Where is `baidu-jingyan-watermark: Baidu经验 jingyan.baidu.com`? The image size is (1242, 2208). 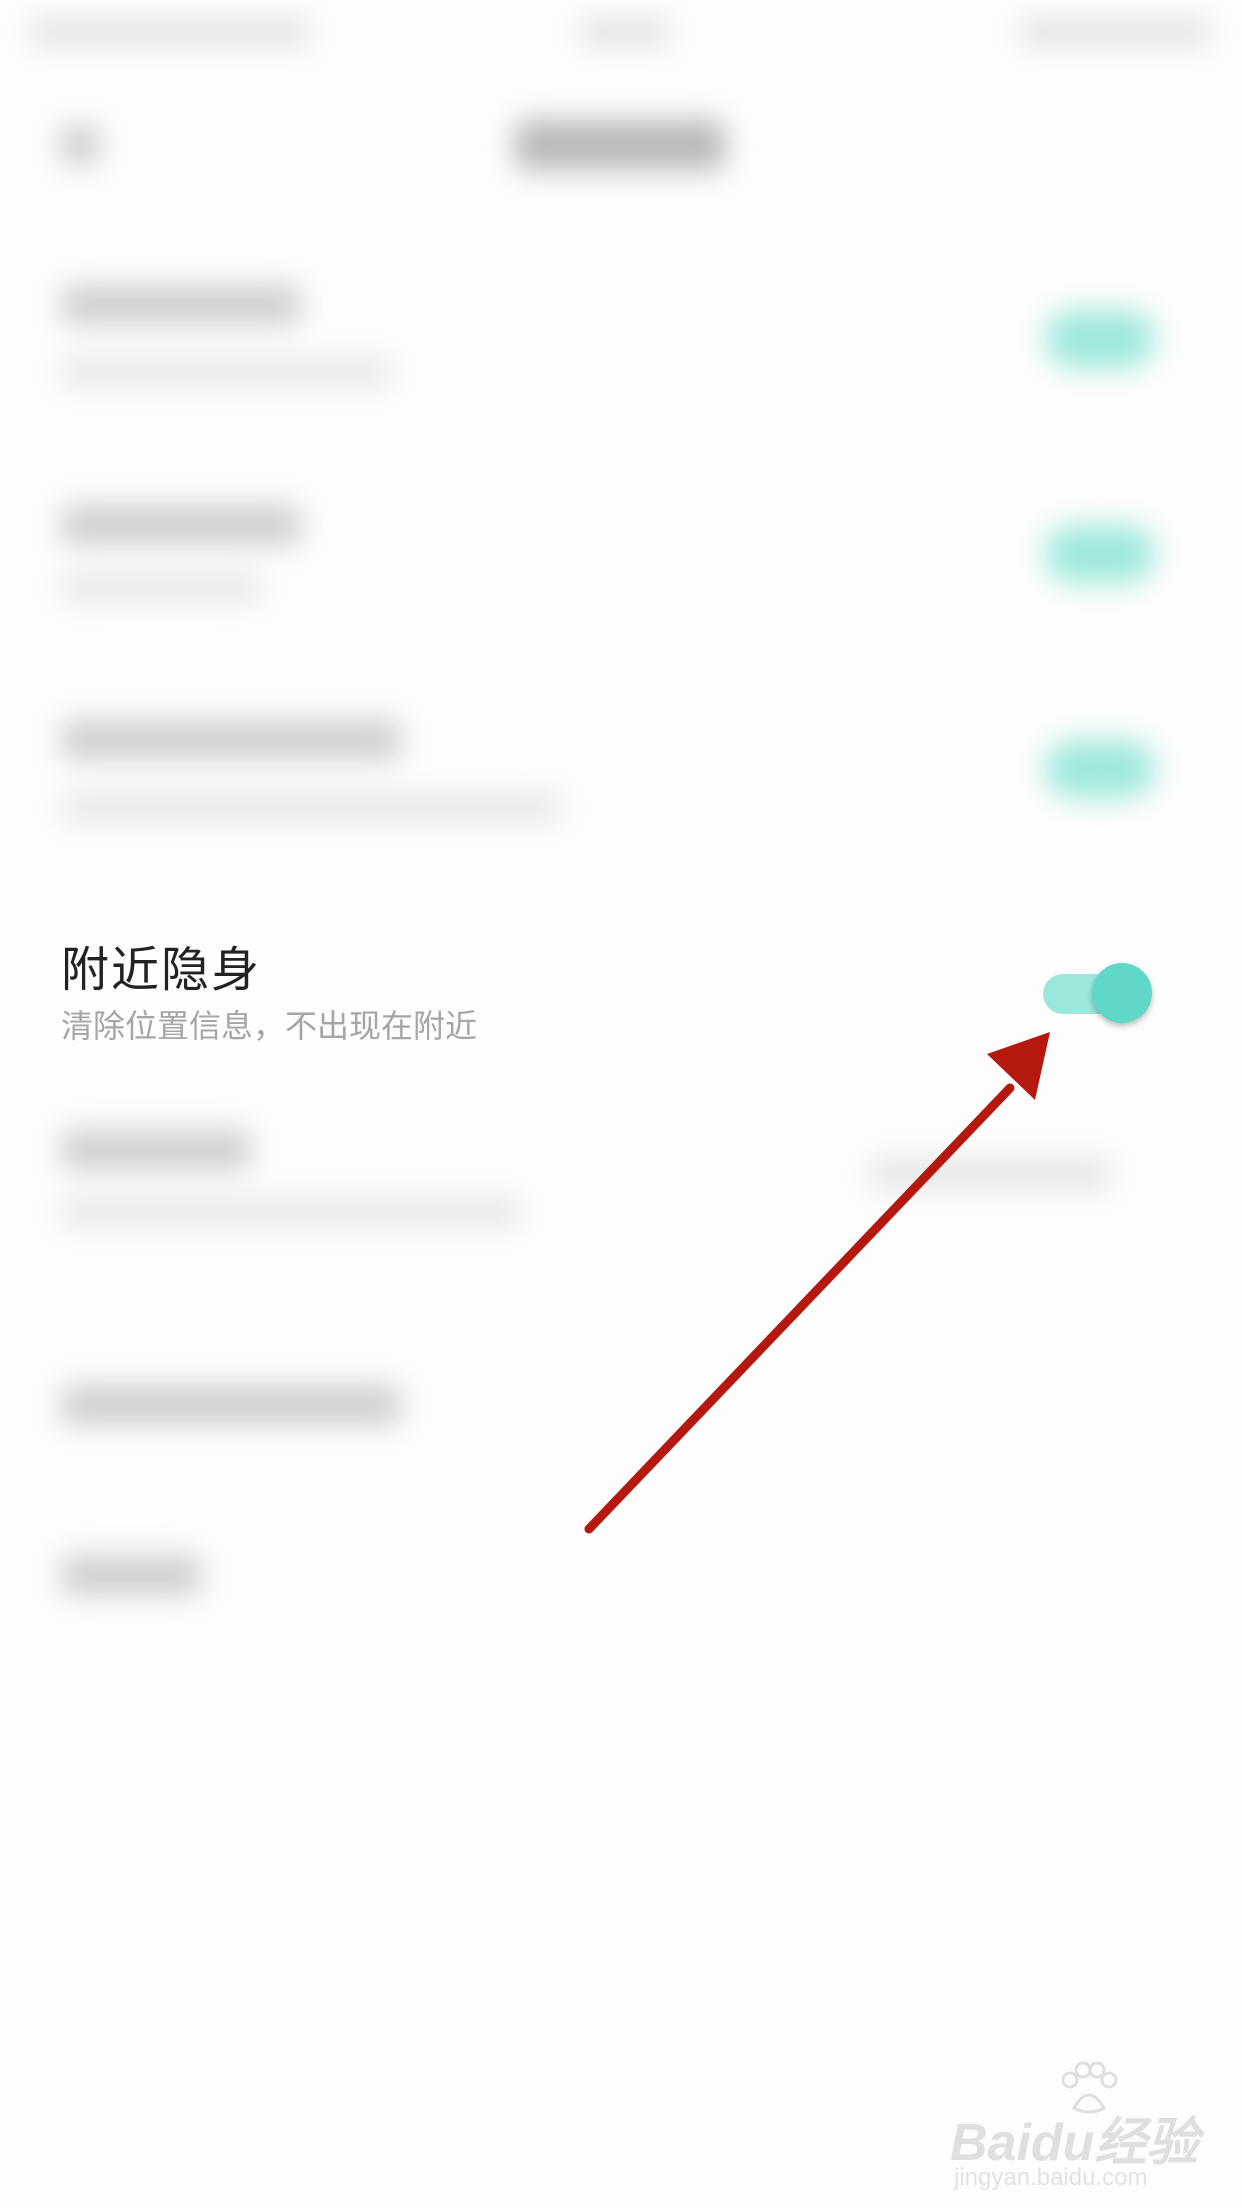 baidu-jingyan-watermark: Baidu经验 jingyan.baidu.com is located at coordinates (1074, 2125).